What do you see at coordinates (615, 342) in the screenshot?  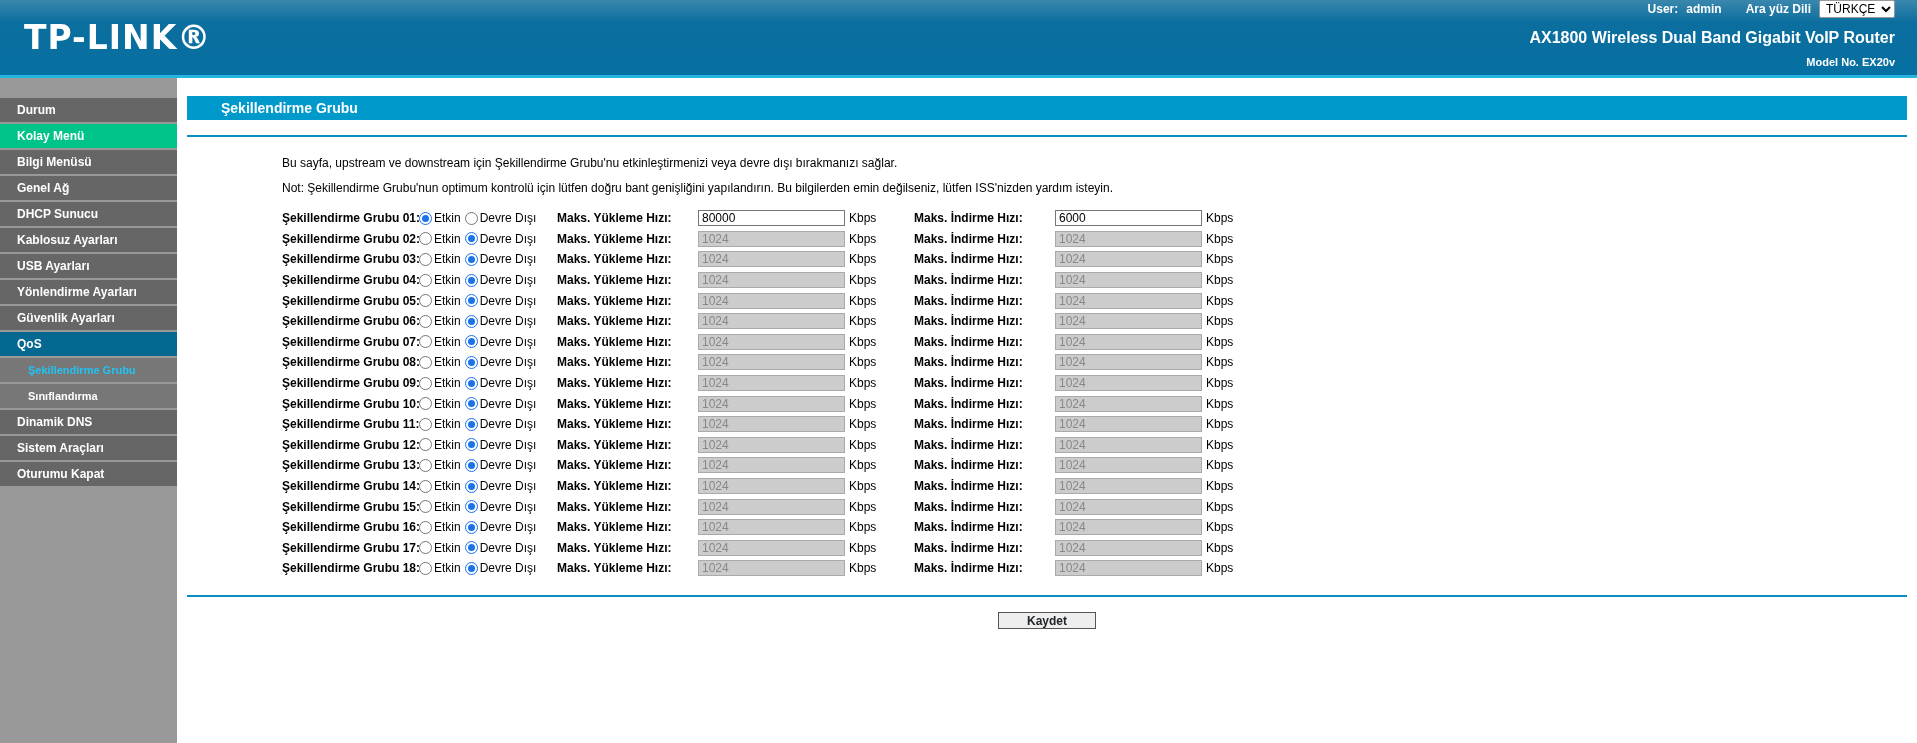 I see `field-label: Maks. Yükleme Hızı:` at bounding box center [615, 342].